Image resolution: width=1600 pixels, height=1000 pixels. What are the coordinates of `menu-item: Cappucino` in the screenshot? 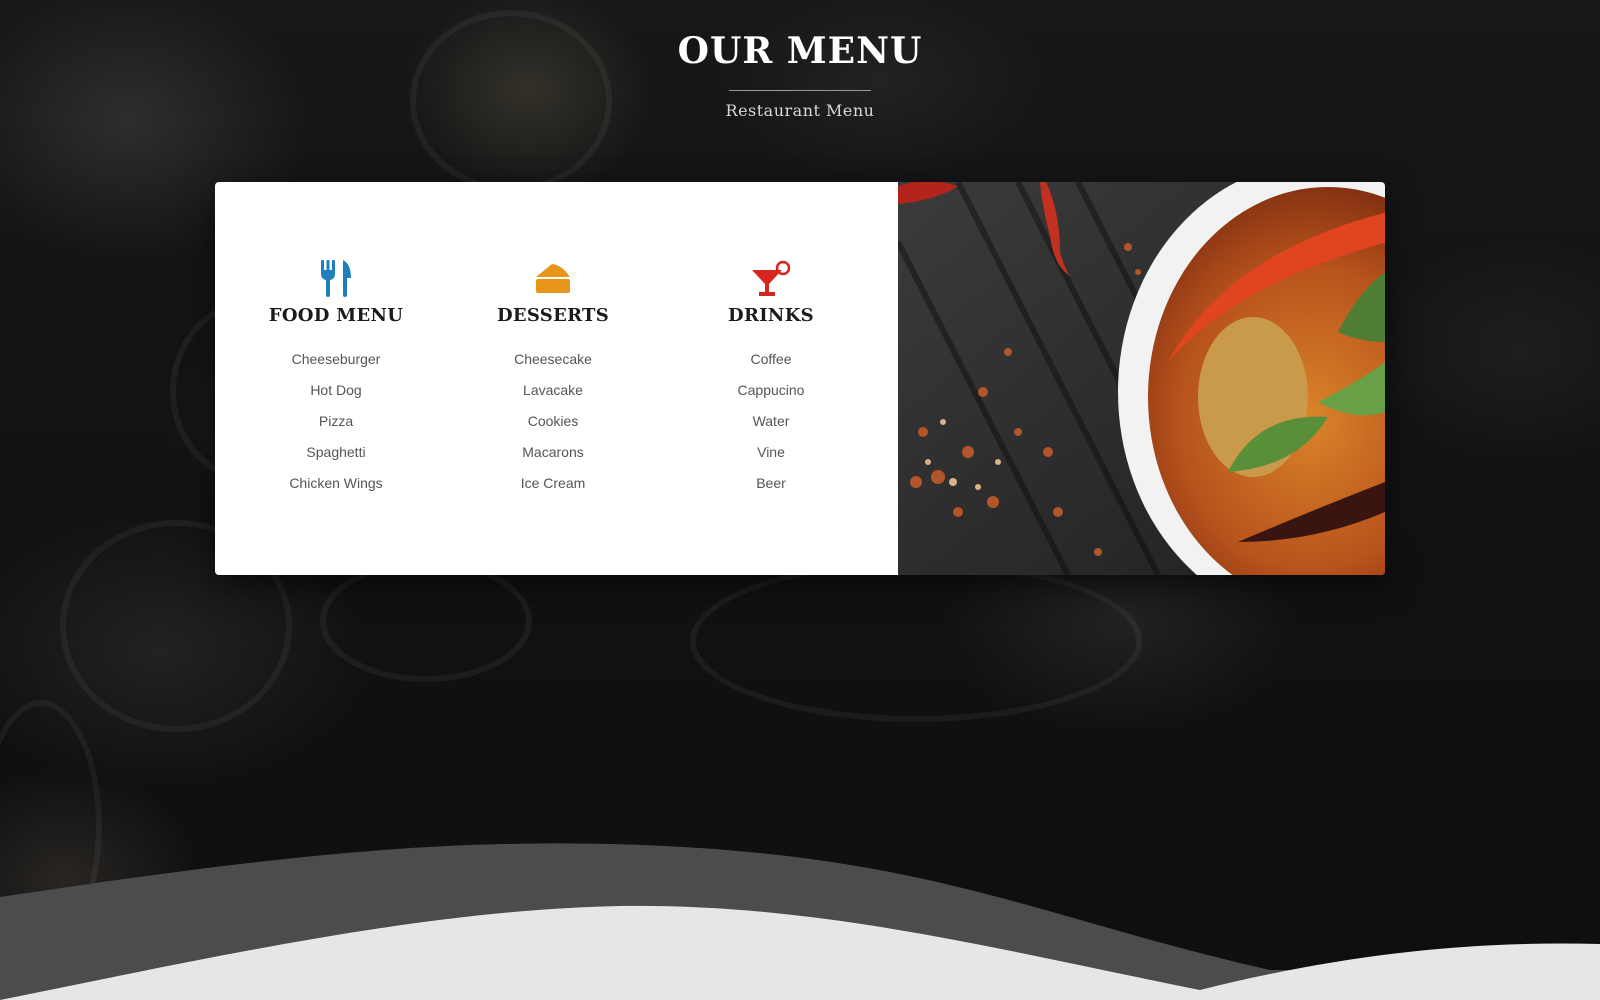 It's located at (771, 390).